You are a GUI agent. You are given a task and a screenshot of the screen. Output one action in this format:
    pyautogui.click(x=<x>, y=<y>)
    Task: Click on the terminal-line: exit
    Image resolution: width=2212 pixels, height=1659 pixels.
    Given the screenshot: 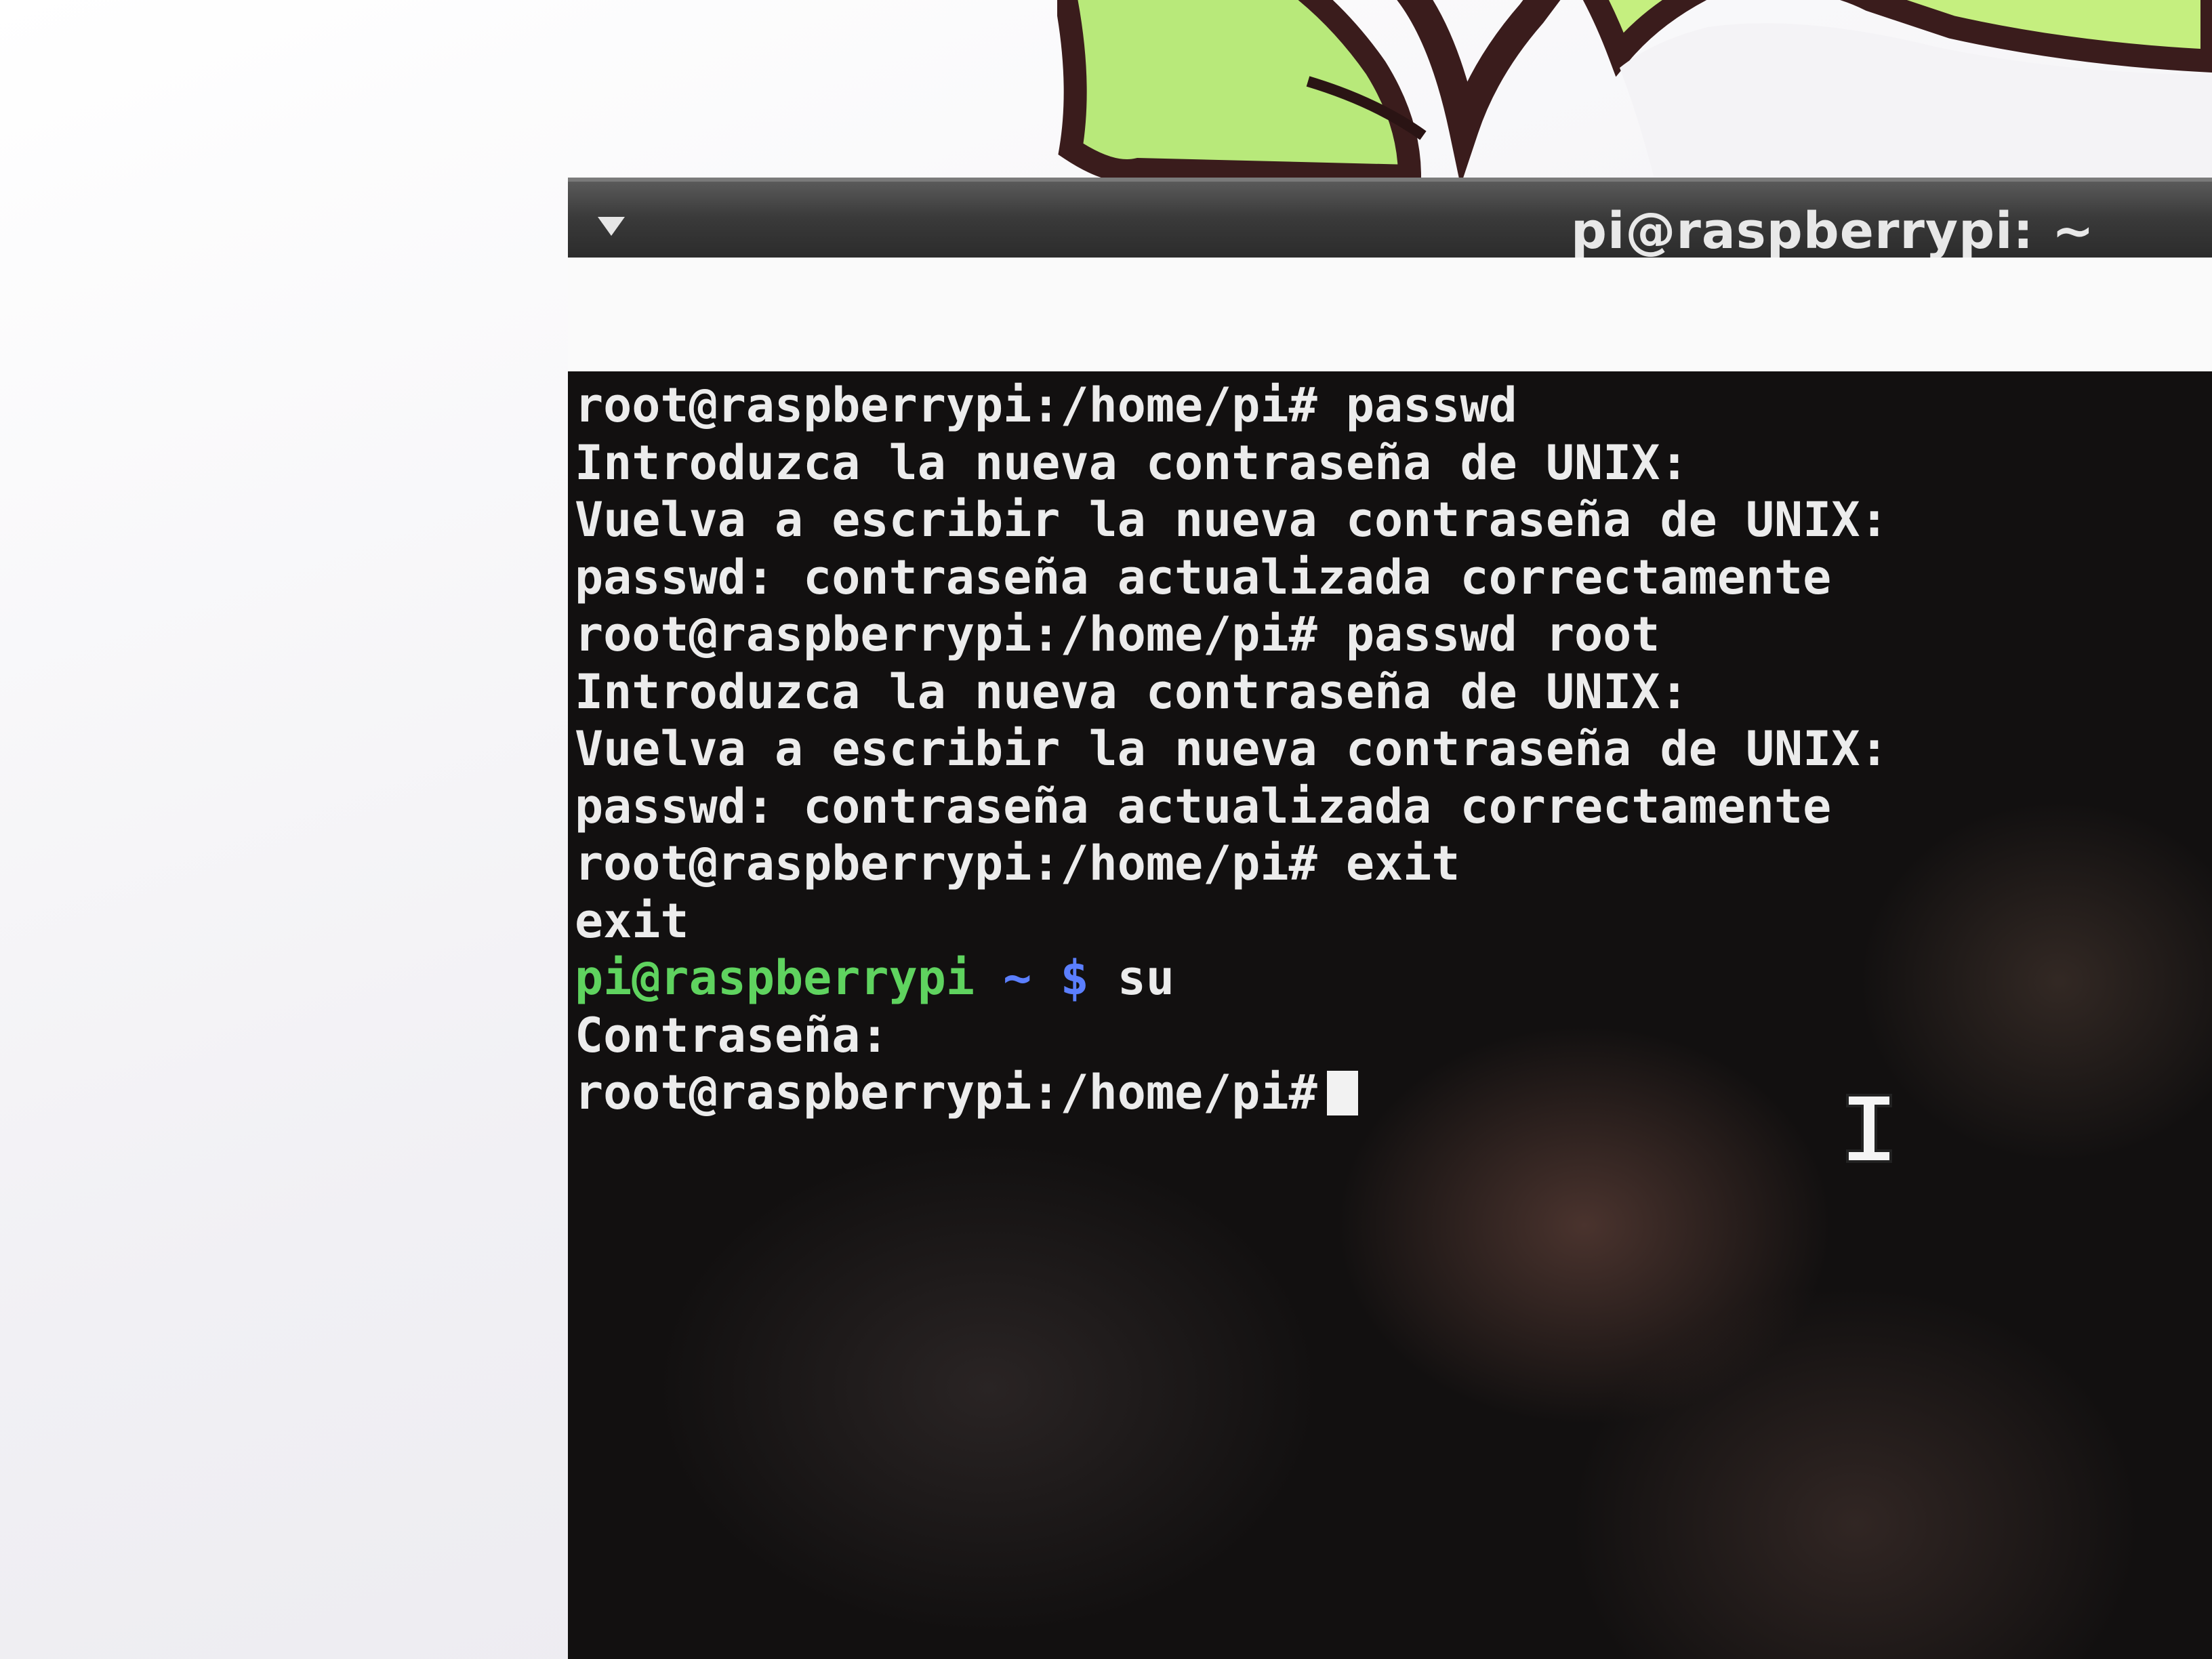 What is the action you would take?
    pyautogui.click(x=632, y=921)
    